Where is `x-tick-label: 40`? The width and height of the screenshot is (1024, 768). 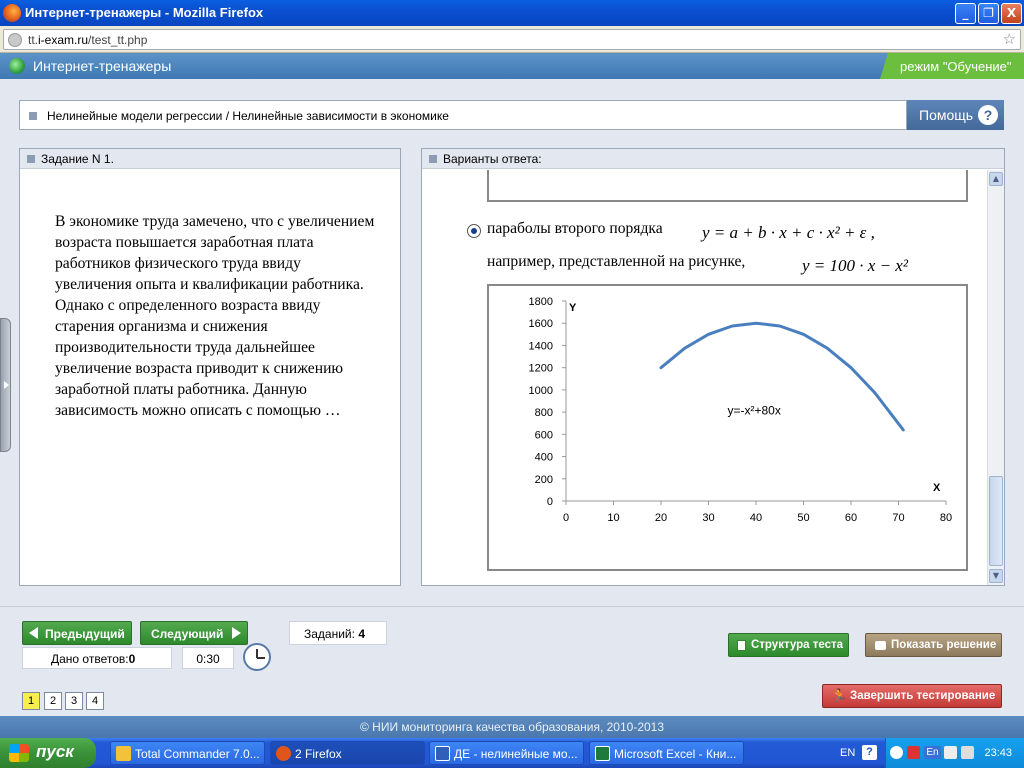
x-tick-label: 40 is located at coordinates (756, 518).